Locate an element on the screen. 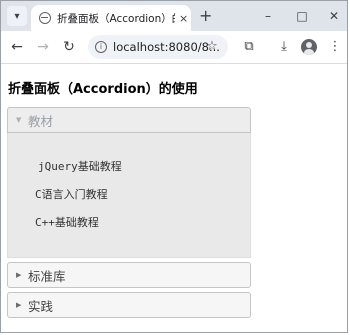 This screenshot has height=335, width=350. globe-icon is located at coordinates (45, 18).